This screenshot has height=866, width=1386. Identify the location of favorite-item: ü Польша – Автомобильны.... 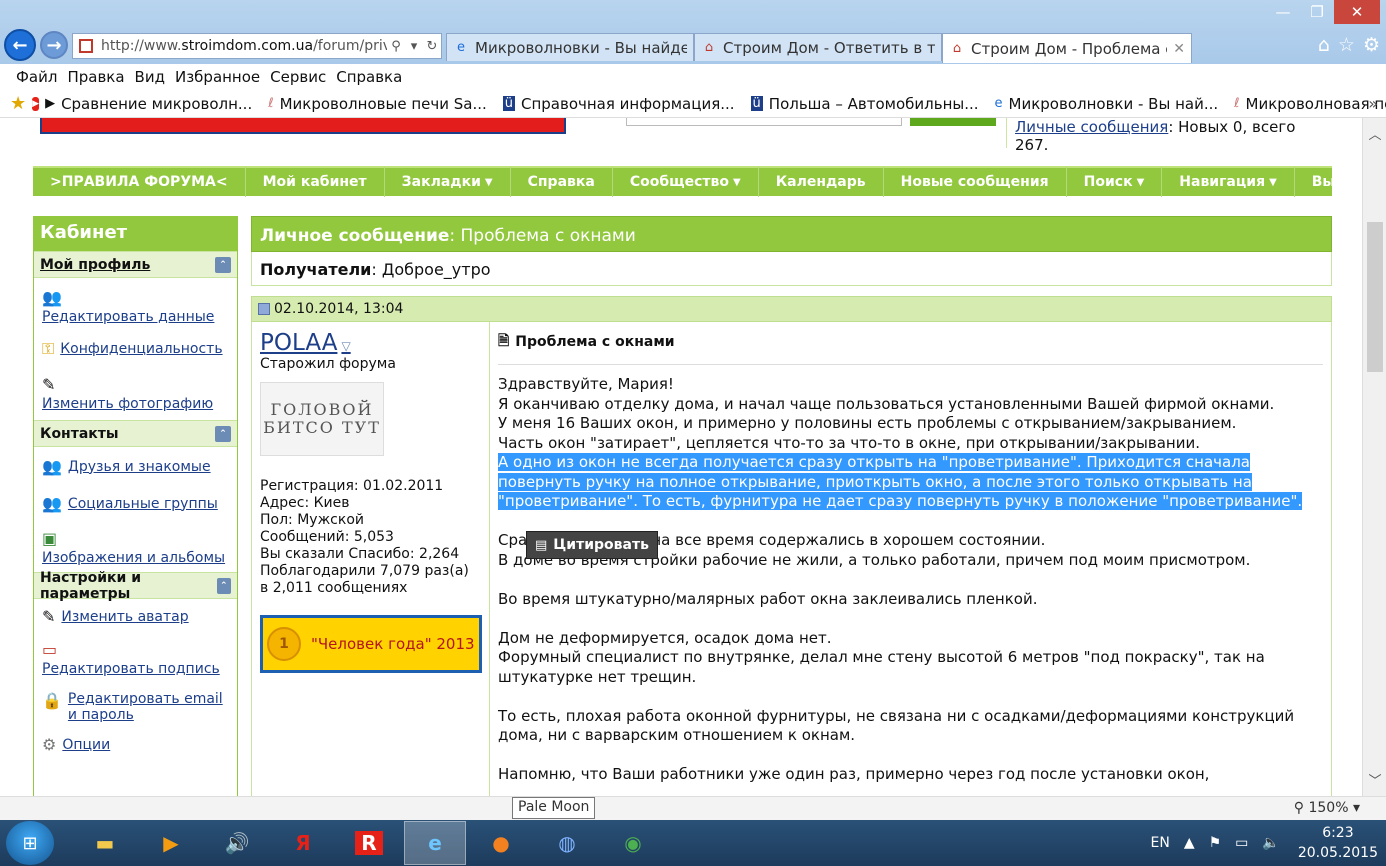
(864, 104).